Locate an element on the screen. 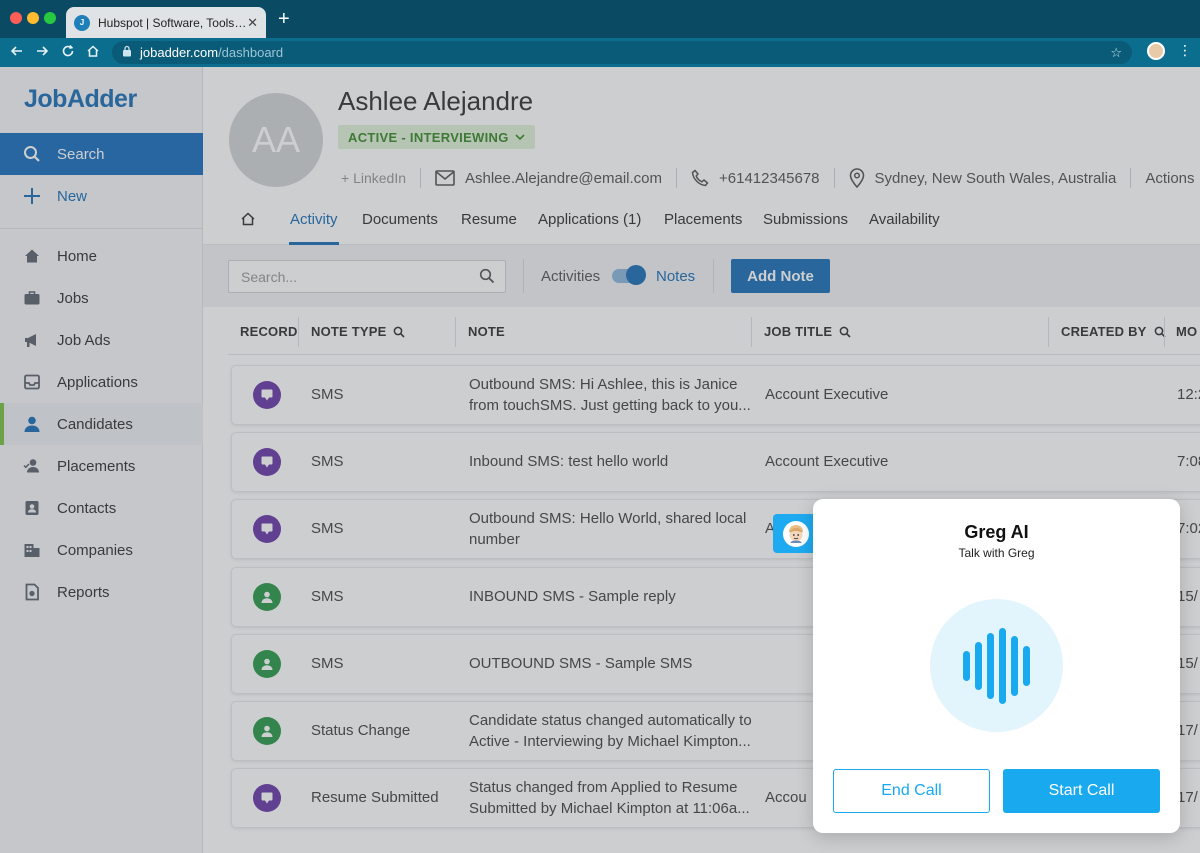 The height and width of the screenshot is (853, 1200). back-arrow-icon is located at coordinates (17, 52).